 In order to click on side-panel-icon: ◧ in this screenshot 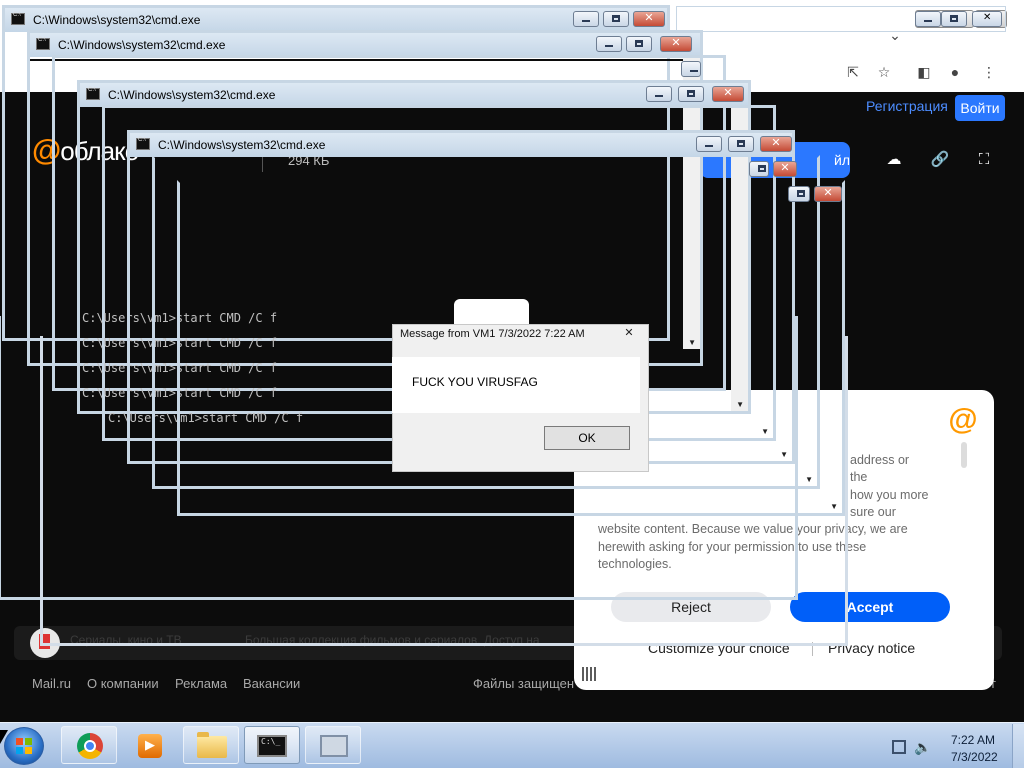, I will do `click(924, 72)`.